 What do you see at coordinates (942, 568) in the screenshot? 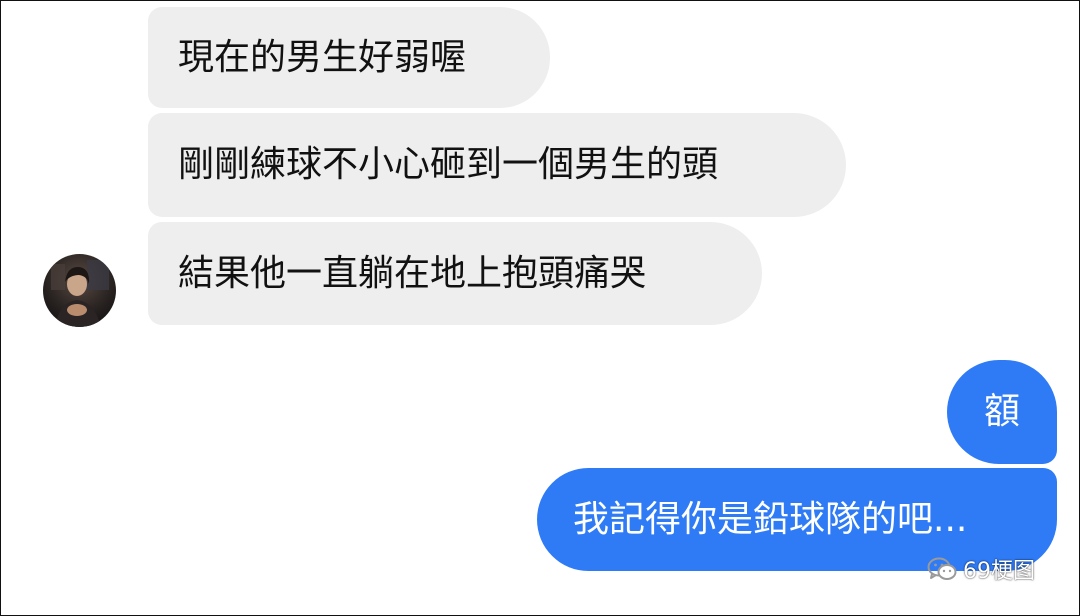
I see `wechat-icon` at bounding box center [942, 568].